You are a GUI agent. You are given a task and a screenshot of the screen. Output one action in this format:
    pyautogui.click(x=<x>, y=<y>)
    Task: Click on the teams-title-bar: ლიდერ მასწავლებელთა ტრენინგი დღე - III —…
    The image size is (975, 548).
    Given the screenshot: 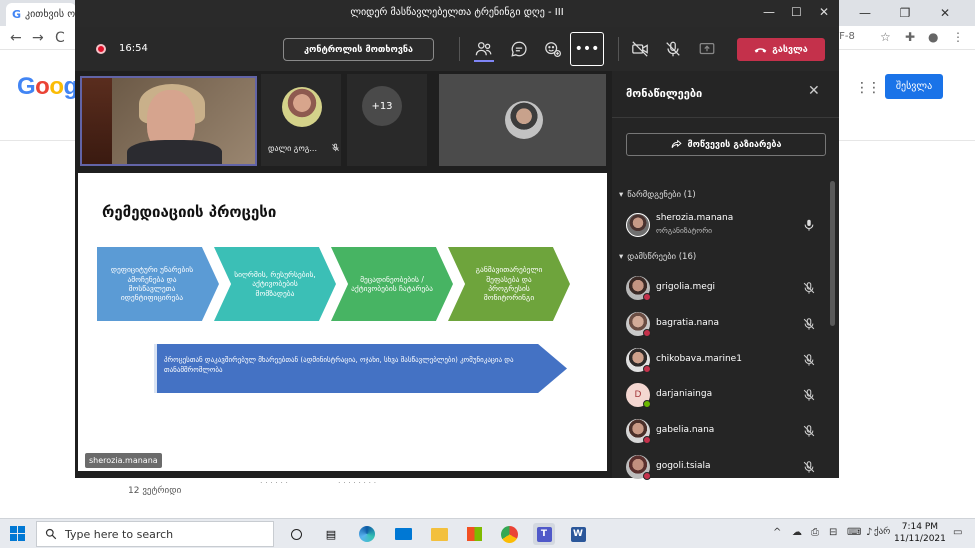 What is the action you would take?
    pyautogui.click(x=457, y=13)
    